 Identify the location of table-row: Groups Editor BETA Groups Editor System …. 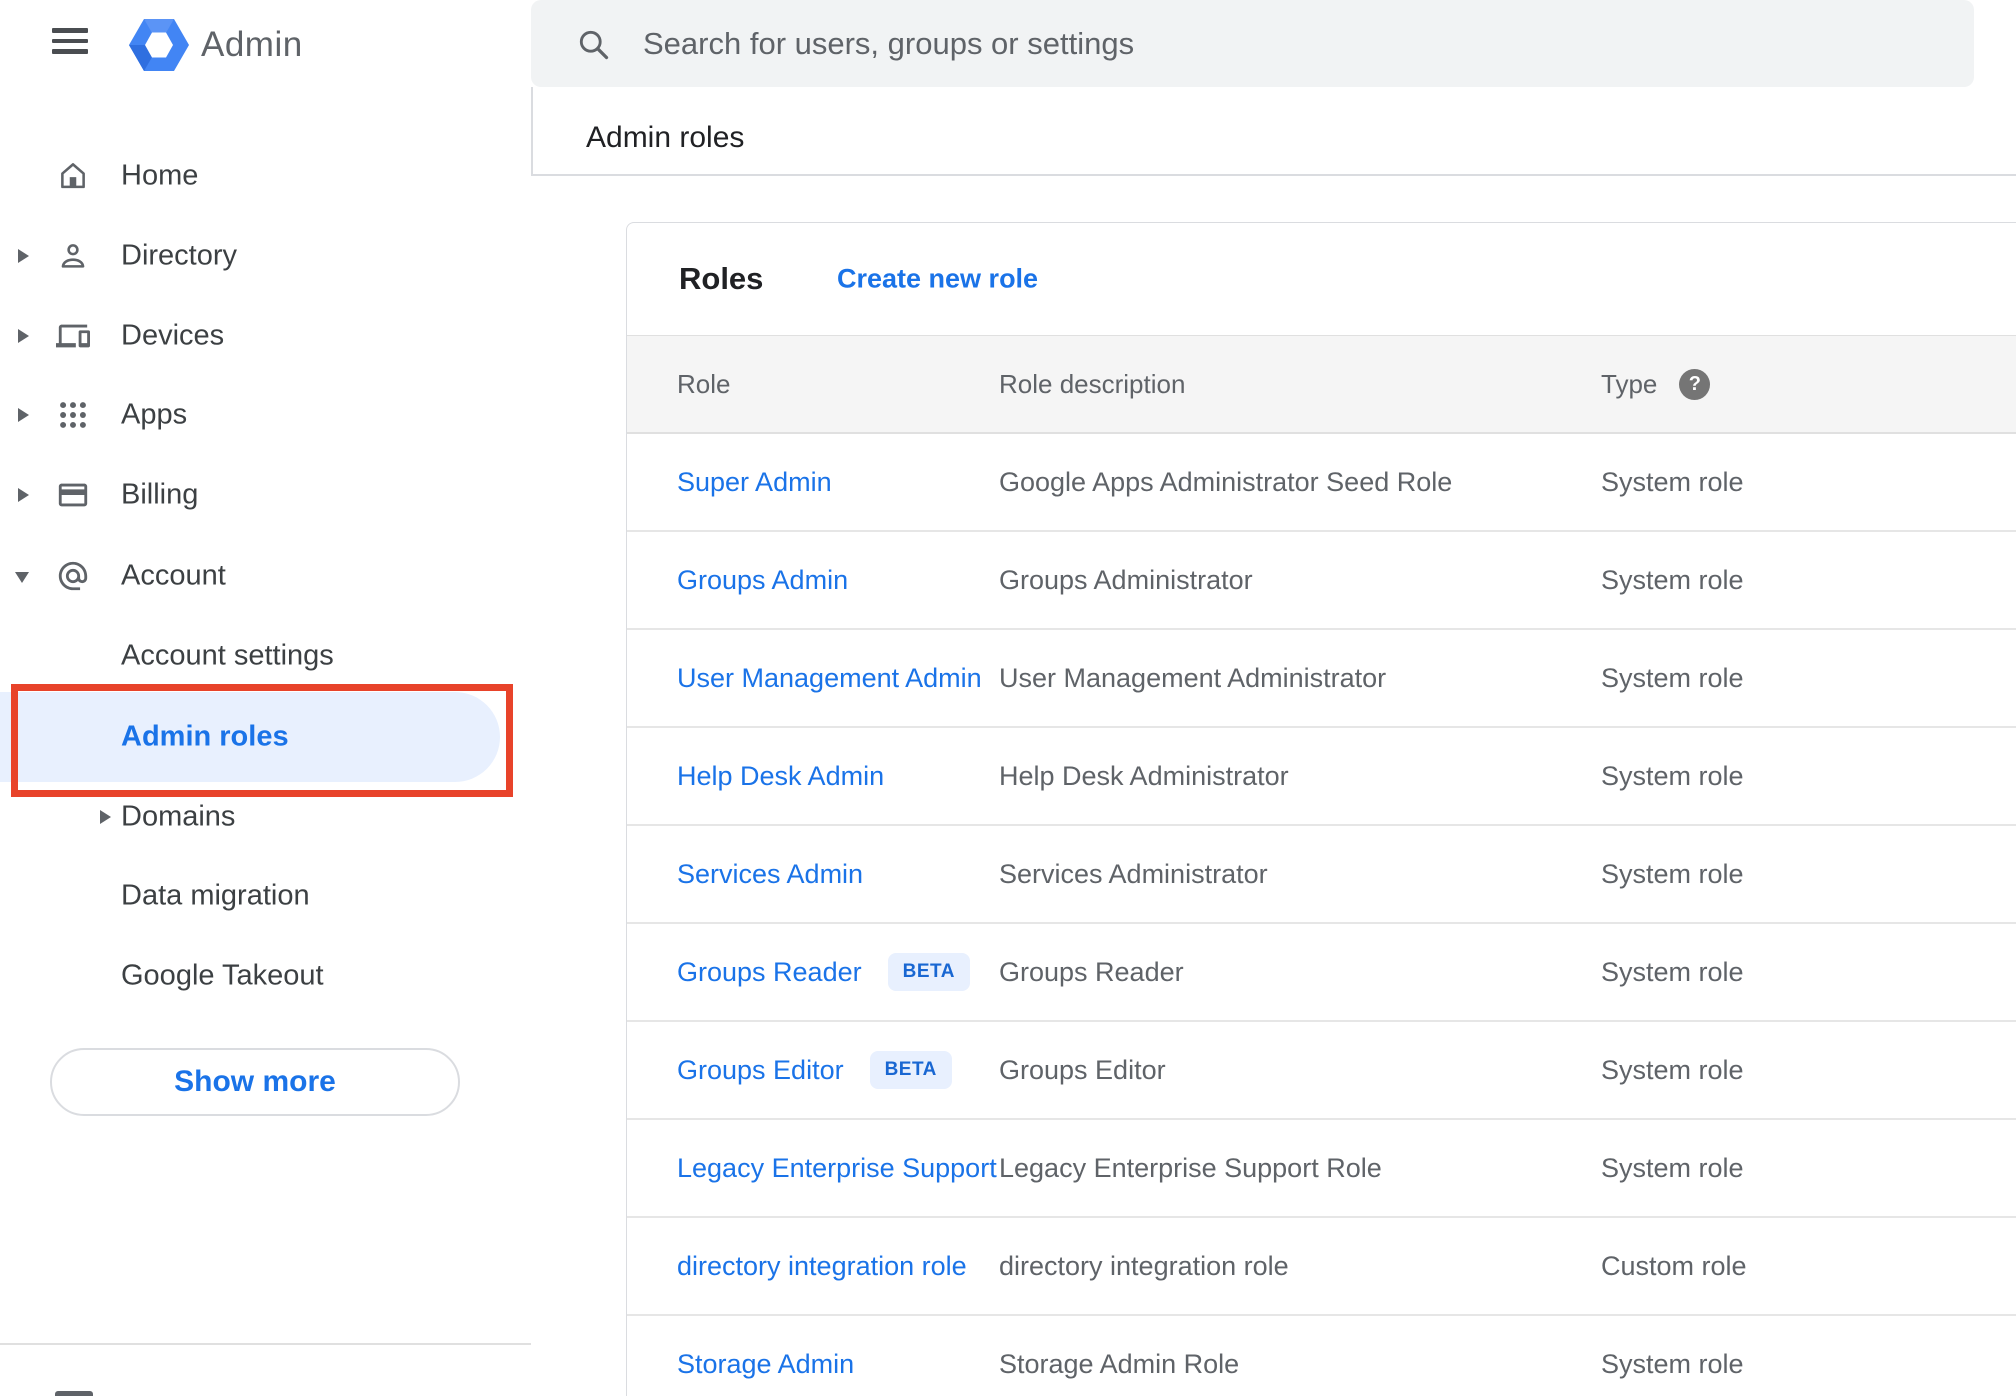
(1321, 1071).